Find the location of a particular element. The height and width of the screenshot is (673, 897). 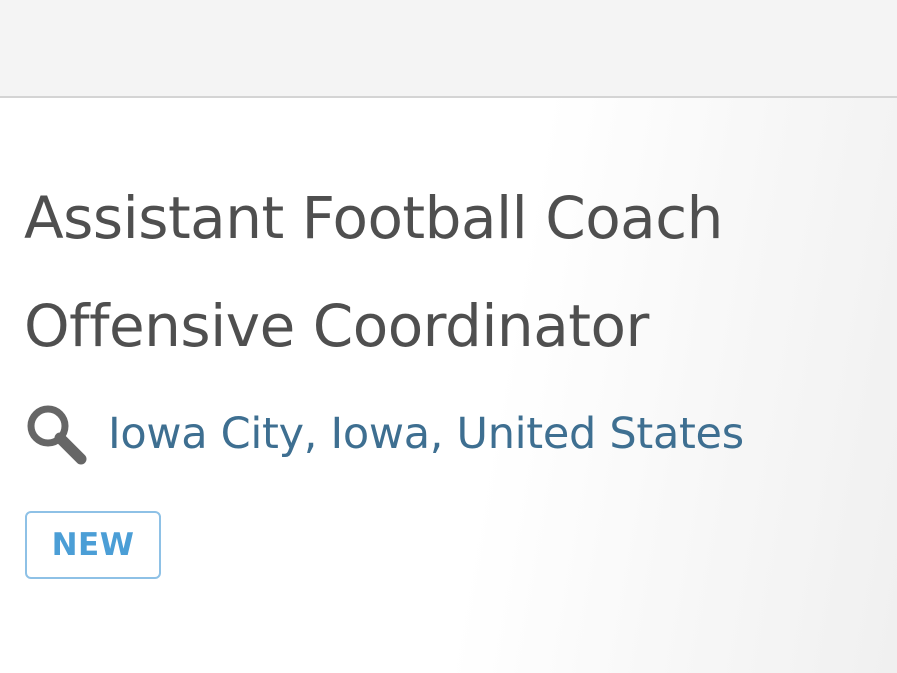

job-title-line-2: Offensive Coordinator is located at coordinates (336, 326).